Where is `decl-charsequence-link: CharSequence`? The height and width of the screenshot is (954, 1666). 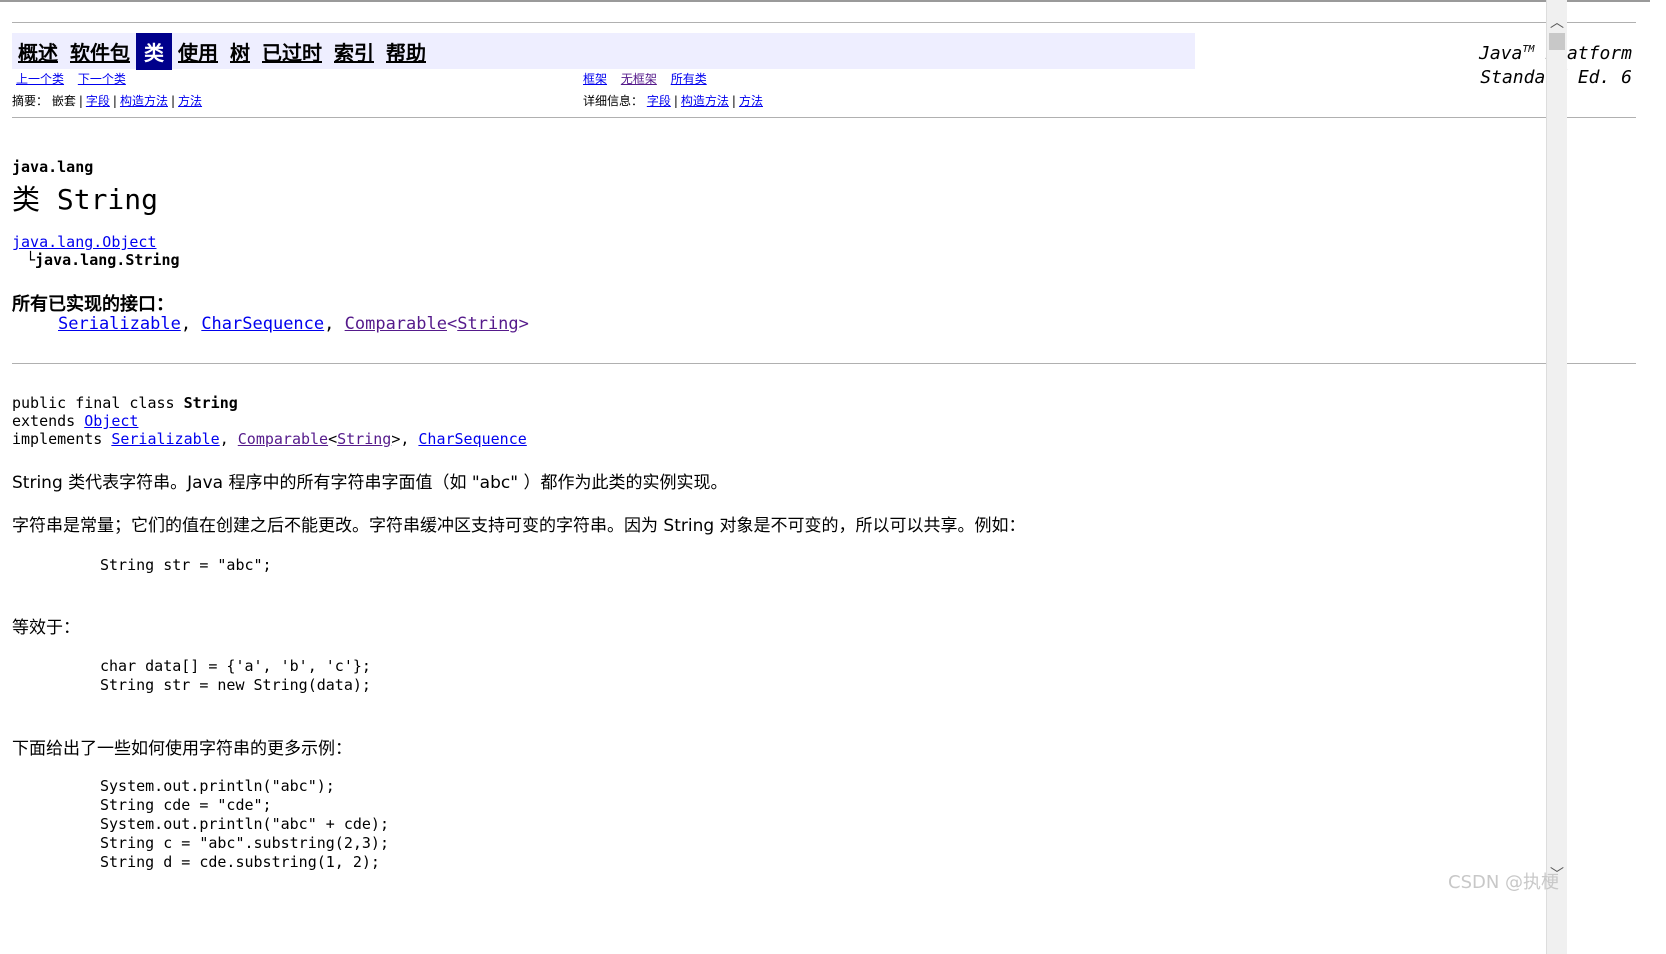 decl-charsequence-link: CharSequence is located at coordinates (472, 439).